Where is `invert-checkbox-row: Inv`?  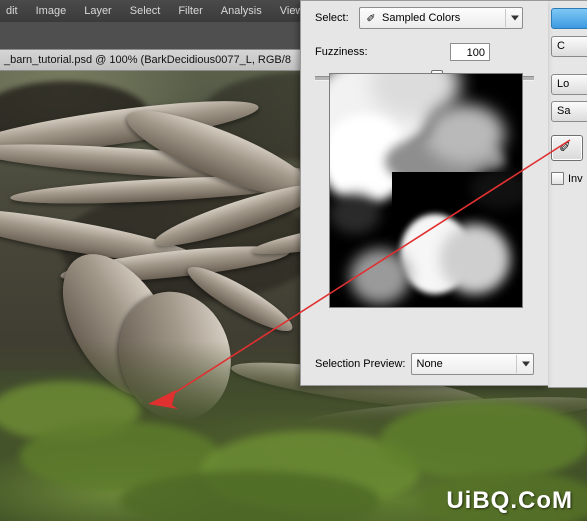
invert-checkbox-row: Inv is located at coordinates (567, 178).